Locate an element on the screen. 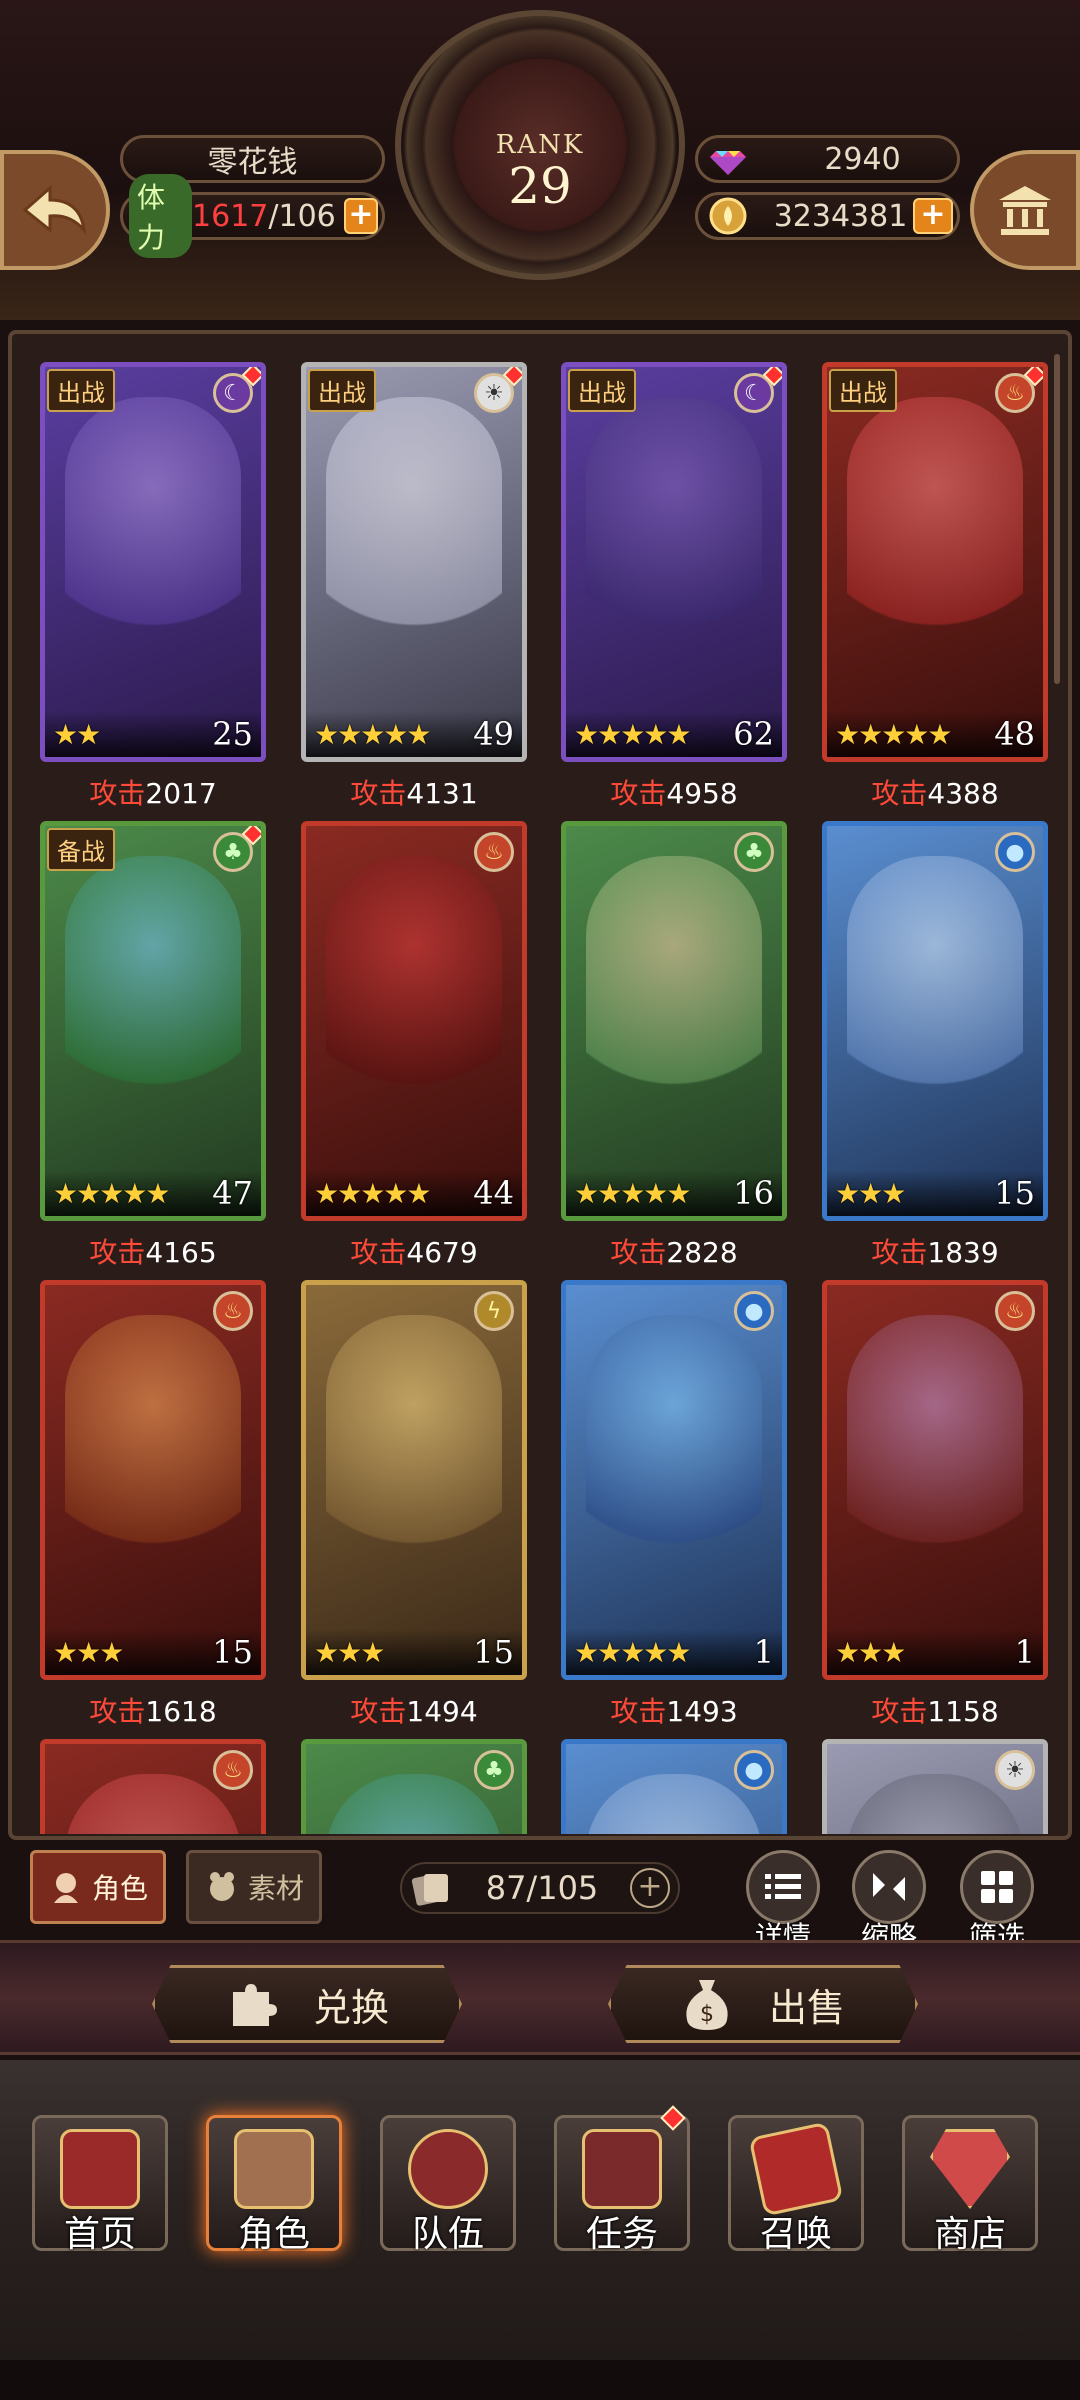 The height and width of the screenshot is (2400, 1080). nav-summon: 召唤 is located at coordinates (796, 2195).